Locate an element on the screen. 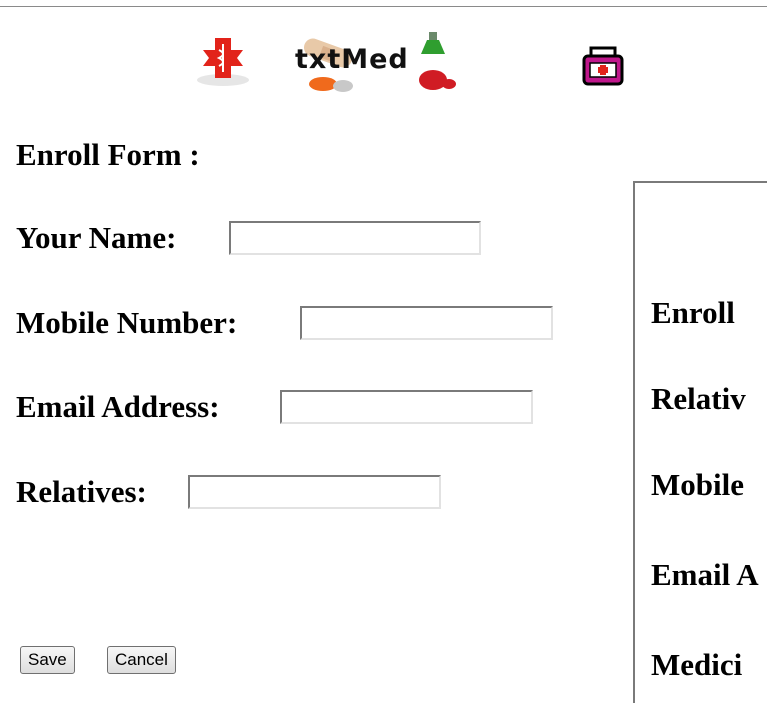  save-button: Save is located at coordinates (47, 660).